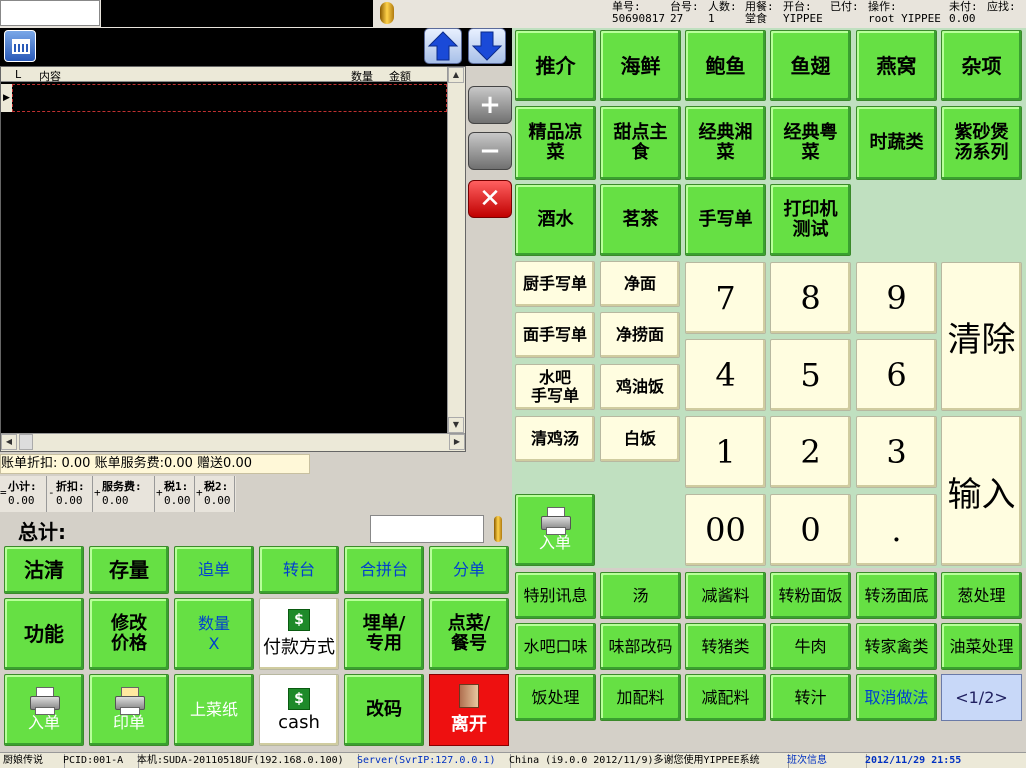 This screenshot has height=768, width=1026. Describe the element at coordinates (555, 335) in the screenshot. I see `quick-item-button: 面手写单` at that location.